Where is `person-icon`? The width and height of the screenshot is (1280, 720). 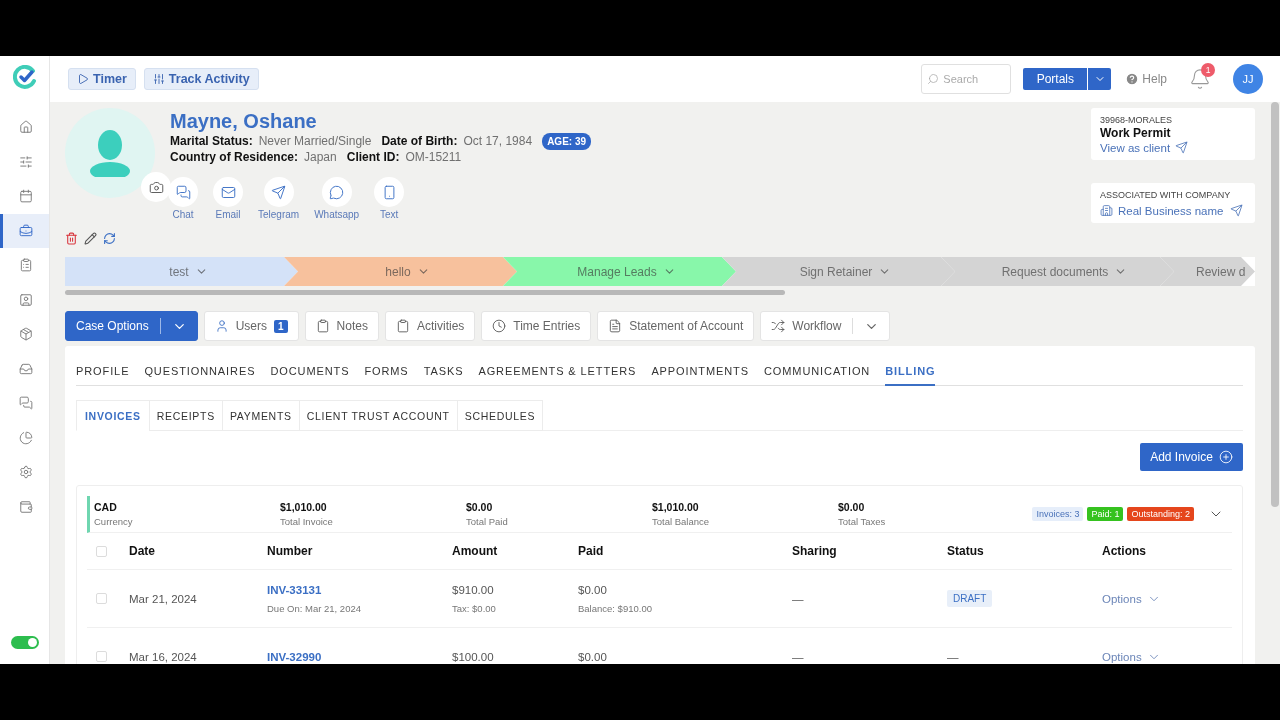
person-icon is located at coordinates (110, 153).